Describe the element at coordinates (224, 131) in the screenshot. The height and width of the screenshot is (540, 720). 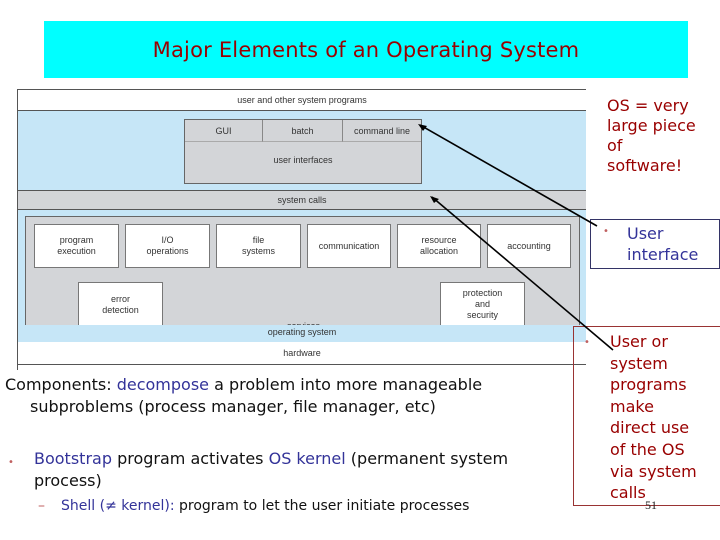
I see `ui-cell-gui: GUI` at that location.